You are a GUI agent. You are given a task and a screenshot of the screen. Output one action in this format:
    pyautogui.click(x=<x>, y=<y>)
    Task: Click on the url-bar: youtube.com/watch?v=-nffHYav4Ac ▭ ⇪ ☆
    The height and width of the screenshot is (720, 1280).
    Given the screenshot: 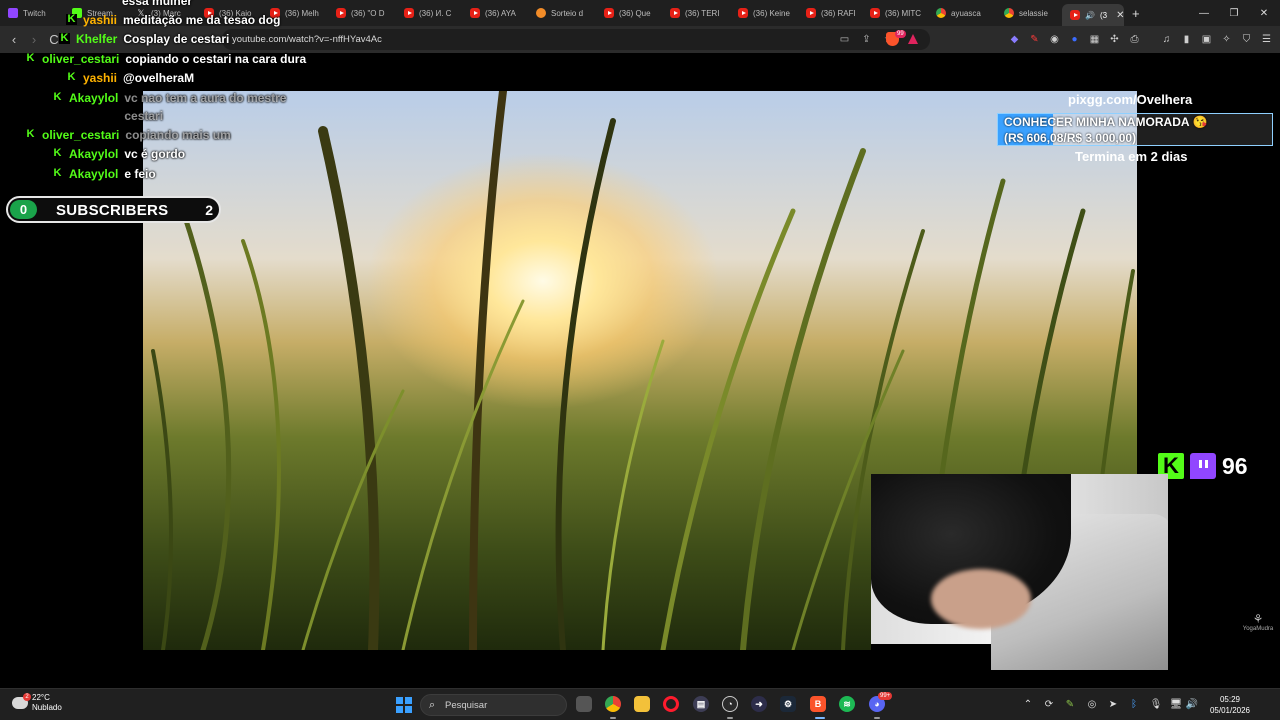 What is the action you would take?
    pyautogui.click(x=576, y=39)
    